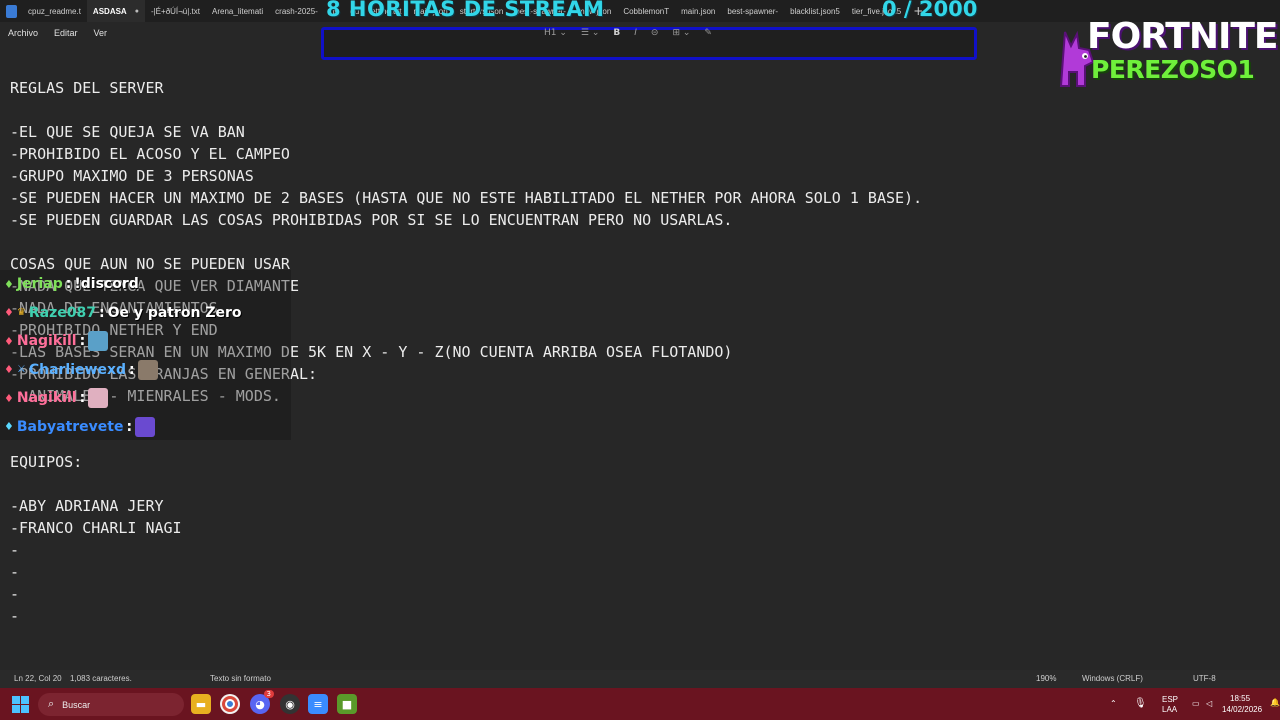 This screenshot has height=720, width=1280. I want to click on chat-message: ♦ Jeriap: !discord, so click(71, 284).